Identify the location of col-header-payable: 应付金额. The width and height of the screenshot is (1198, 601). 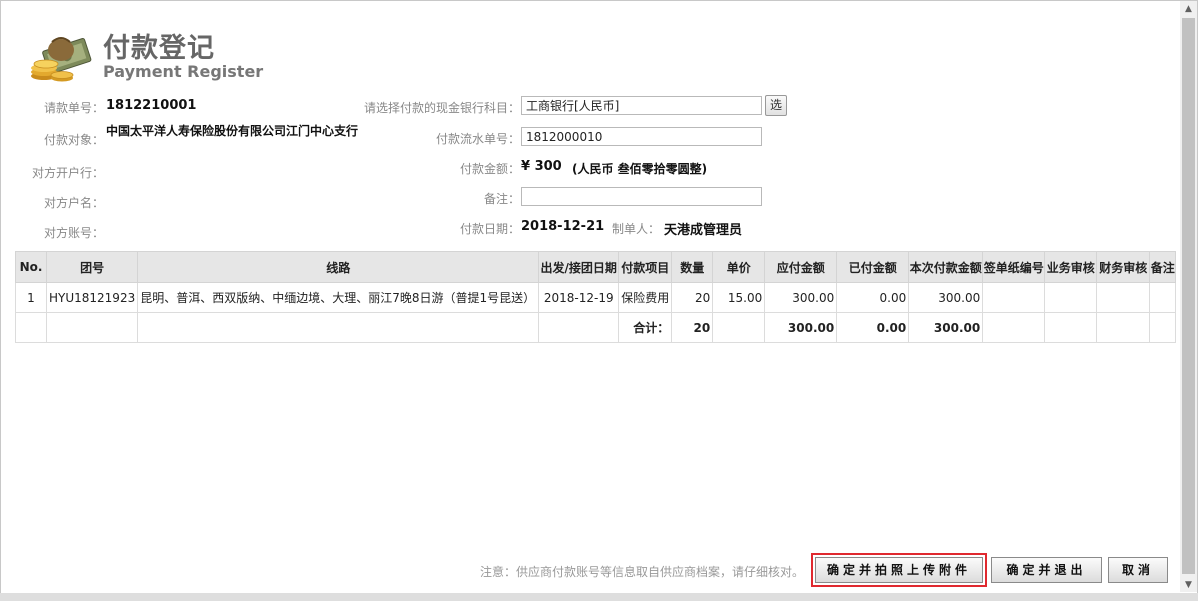
(801, 267).